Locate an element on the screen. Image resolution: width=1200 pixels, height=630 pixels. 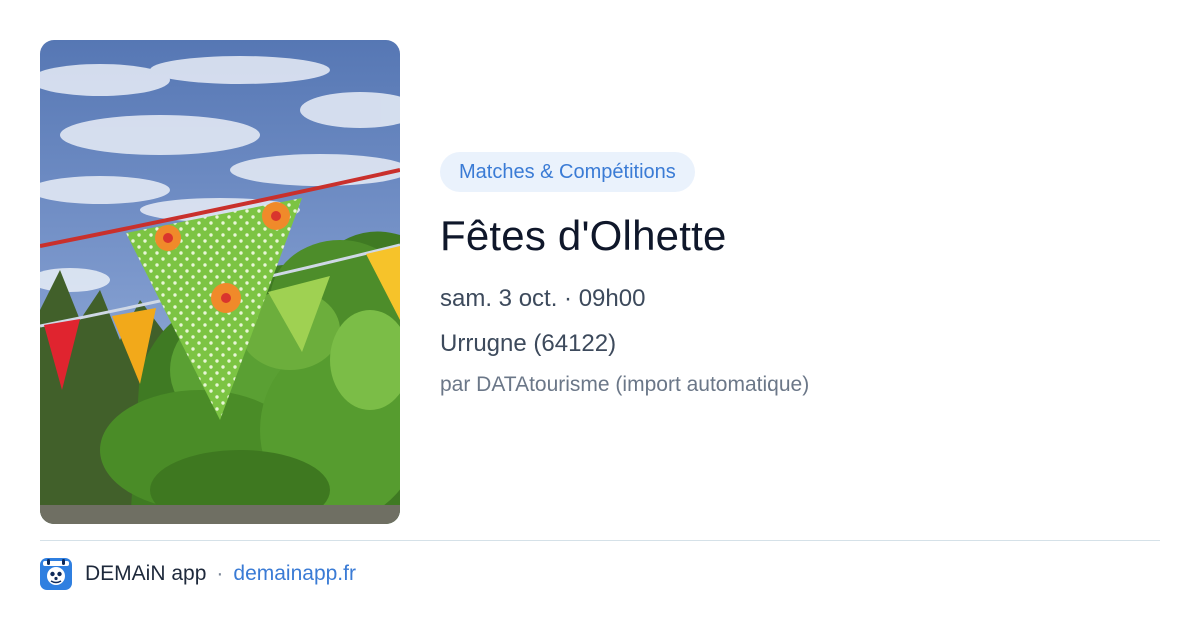
category-badge: Matches & Compétitions is located at coordinates (567, 172).